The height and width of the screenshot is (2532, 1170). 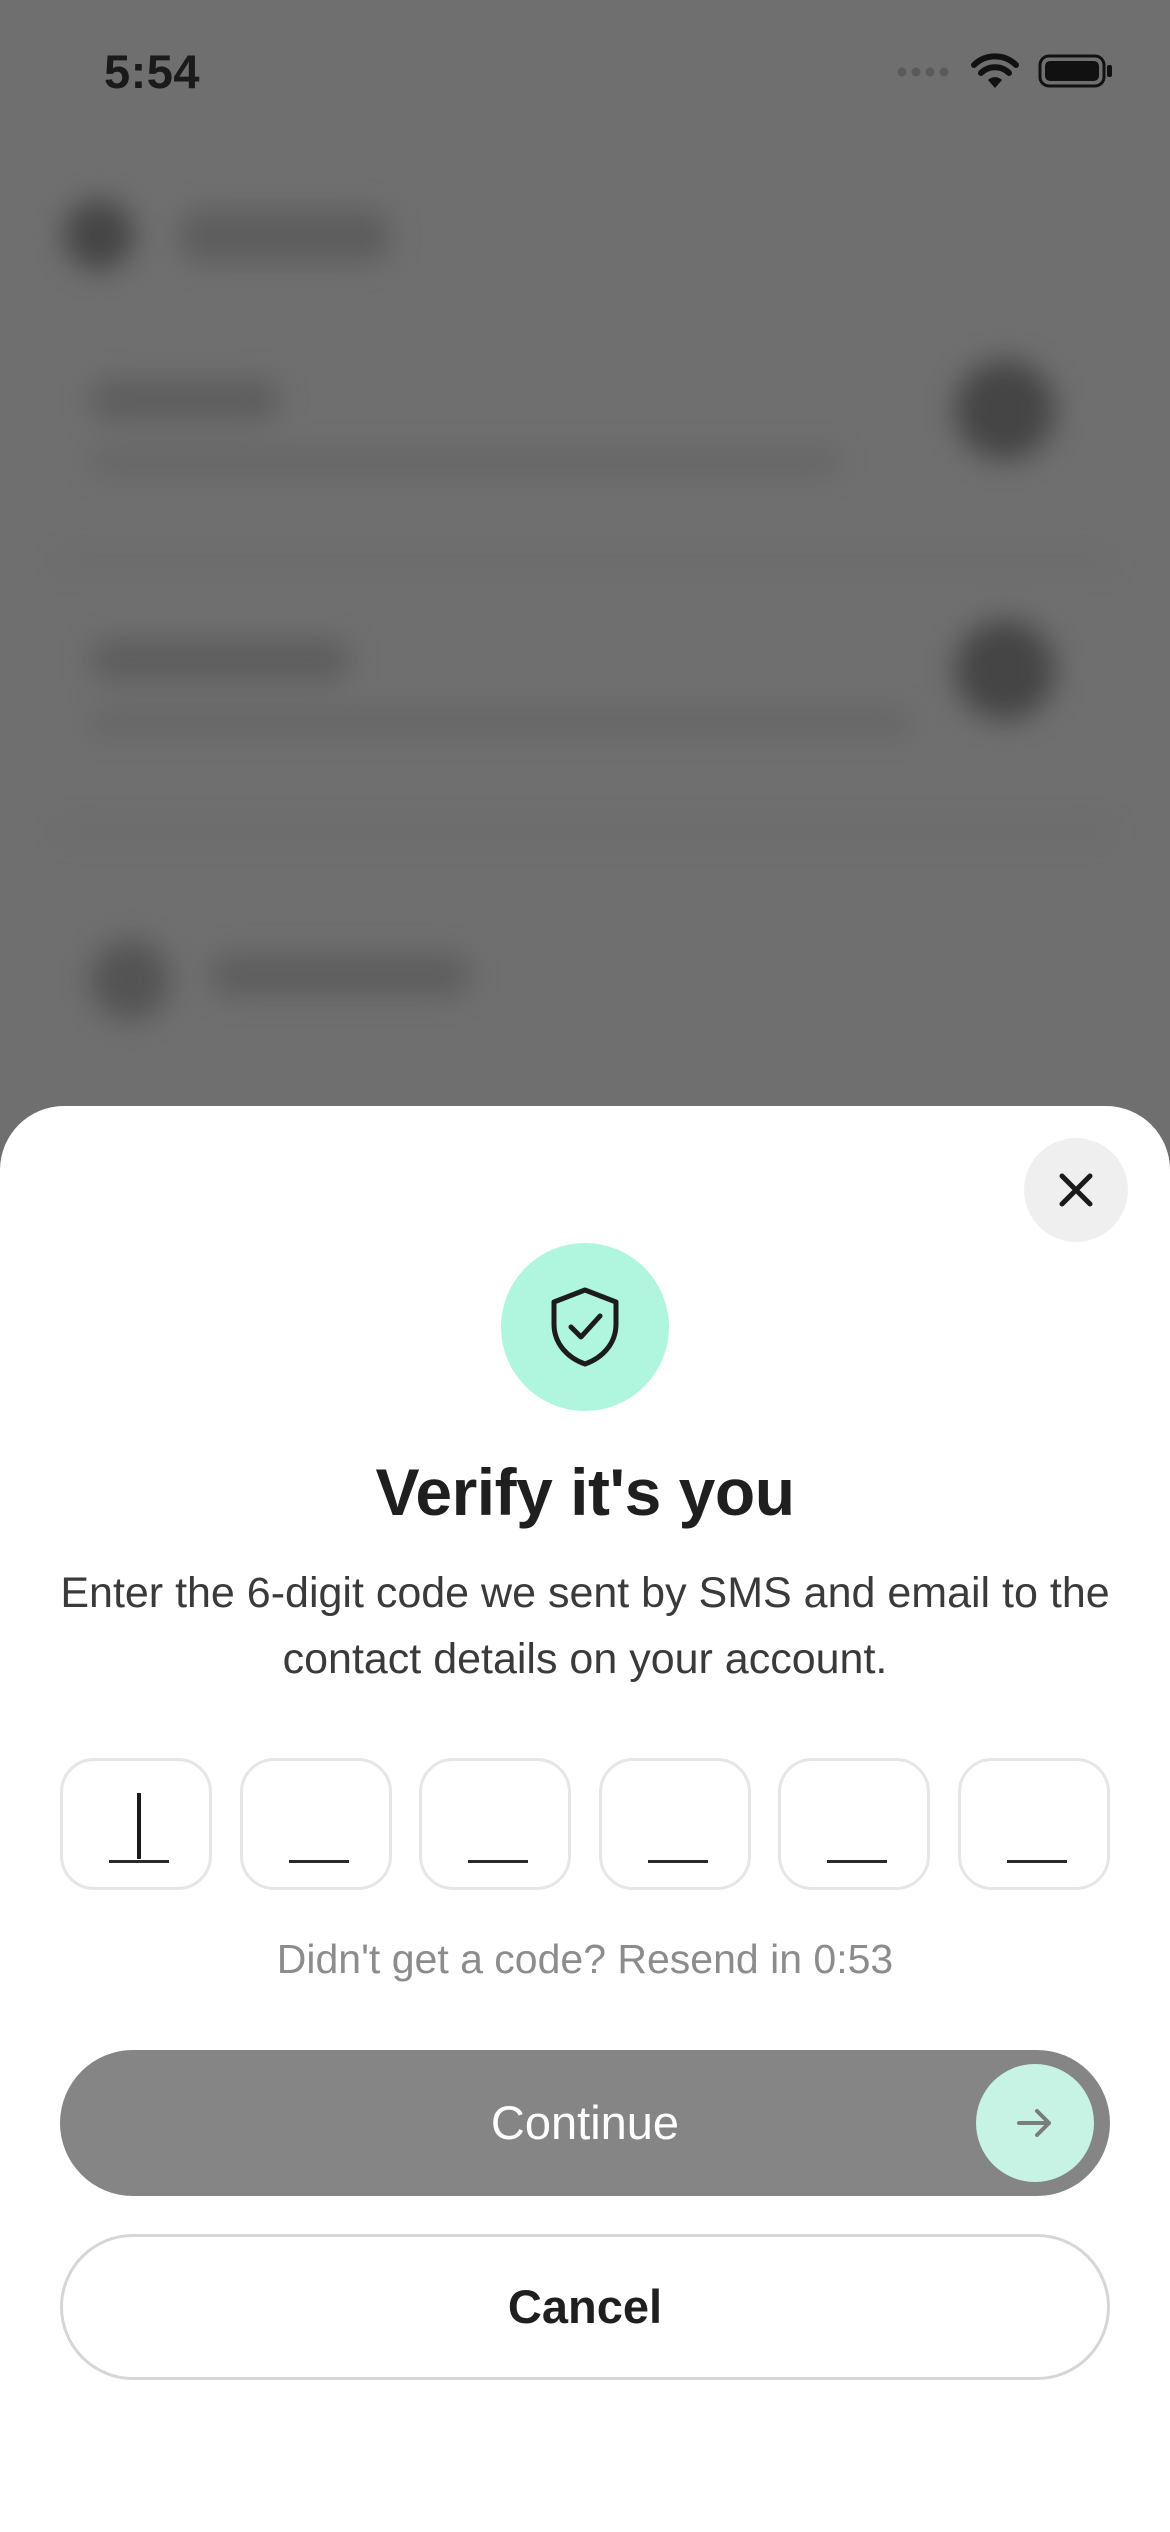 I want to click on continue-label: Continue, so click(x=585, y=2122).